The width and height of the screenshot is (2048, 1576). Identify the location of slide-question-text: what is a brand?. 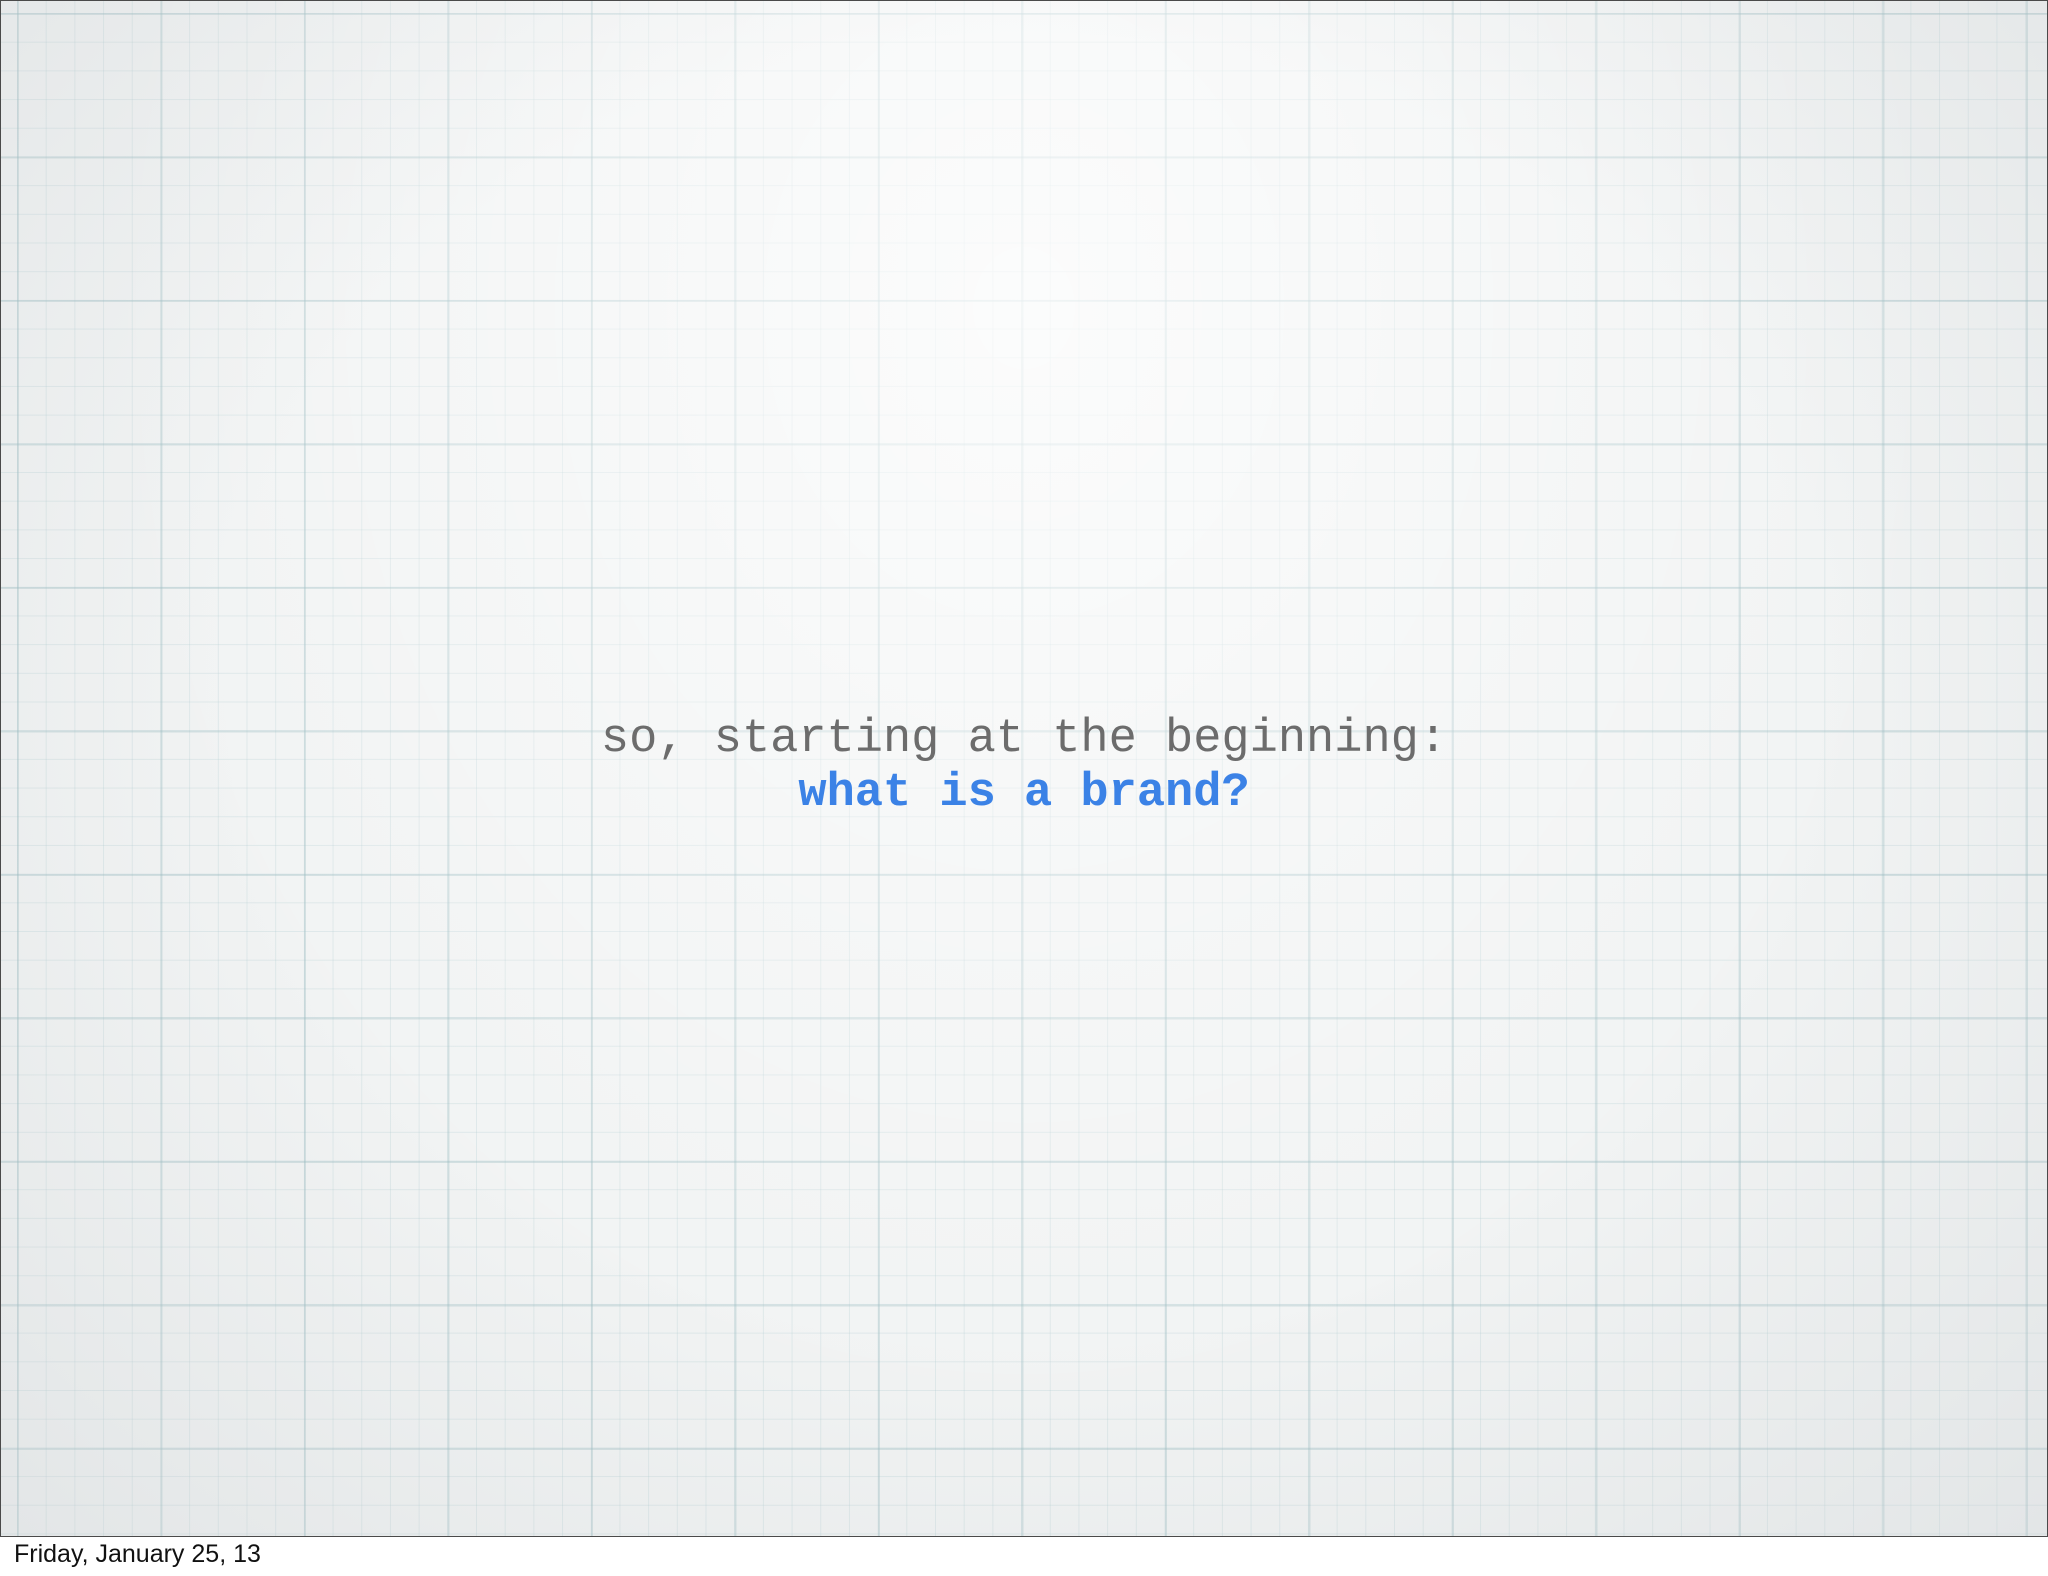
(1024, 793).